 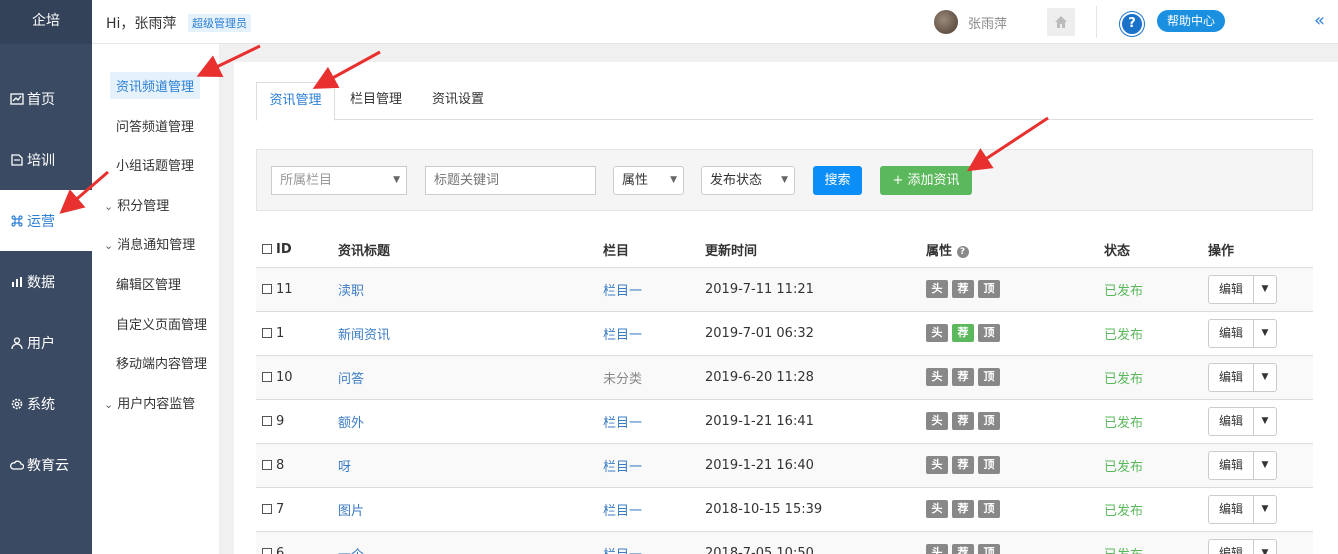 I want to click on home-button, so click(x=1061, y=22).